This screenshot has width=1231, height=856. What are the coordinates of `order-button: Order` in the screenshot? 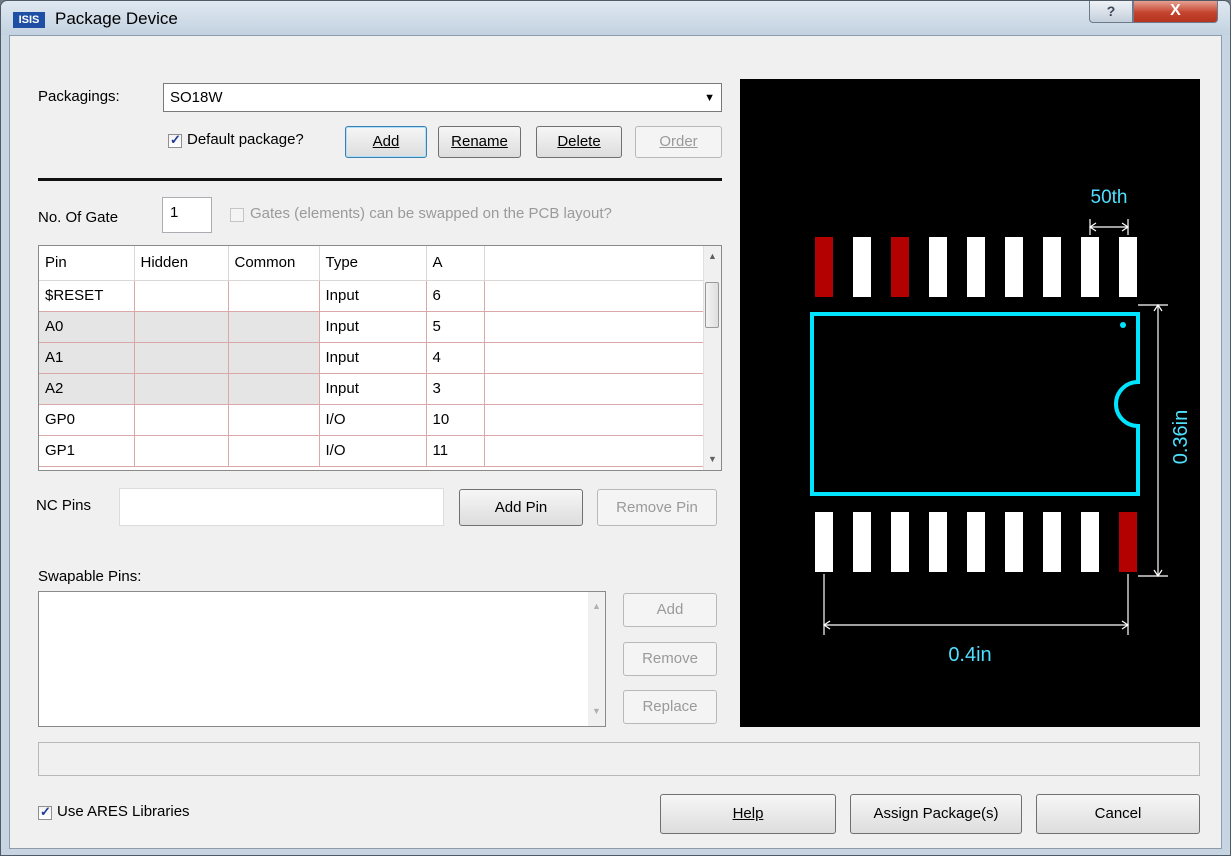 It's located at (678, 142).